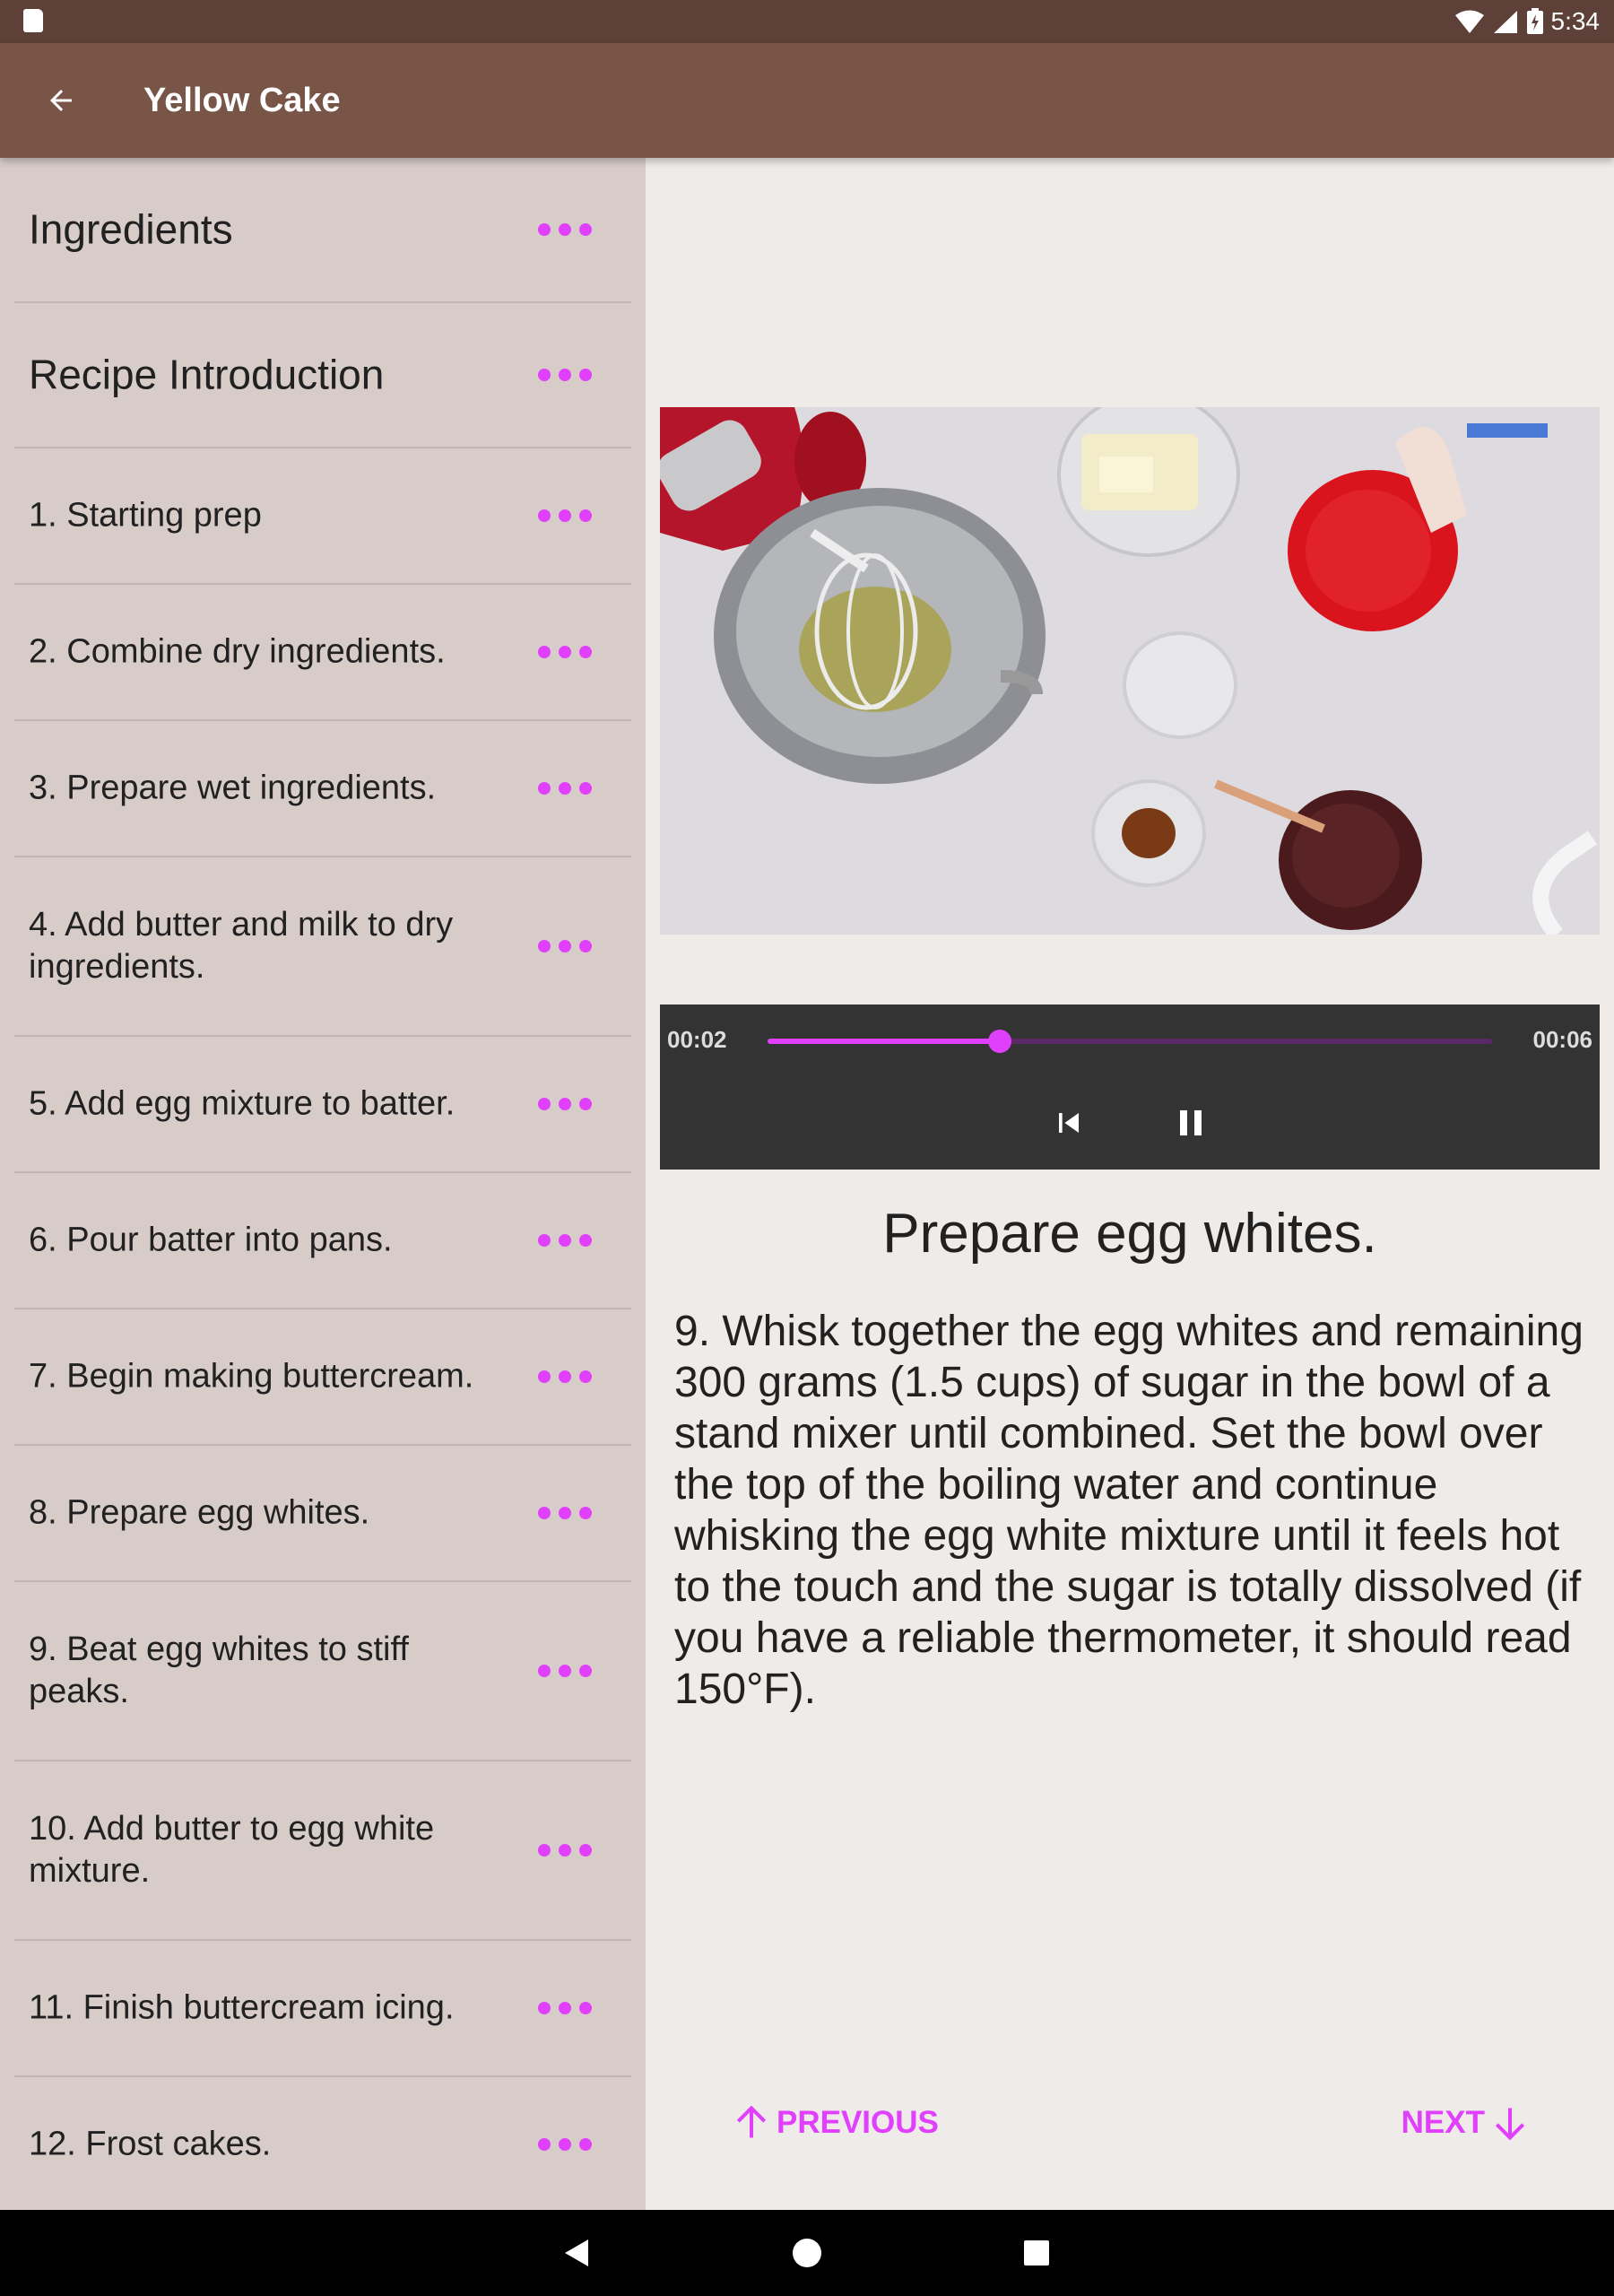 This screenshot has width=1614, height=2296. What do you see at coordinates (697, 1039) in the screenshot?
I see `current-time: 00:02` at bounding box center [697, 1039].